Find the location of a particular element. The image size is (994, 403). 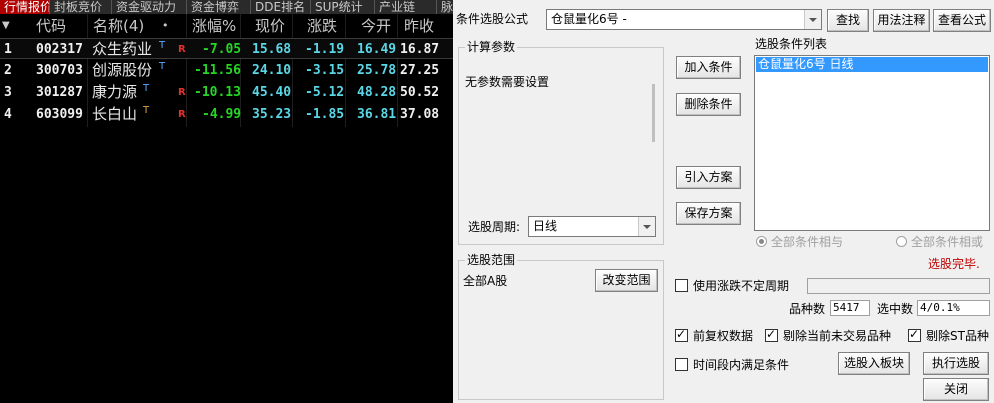

range-group: 选股范围 全部A股 改变范围 is located at coordinates (561, 326).